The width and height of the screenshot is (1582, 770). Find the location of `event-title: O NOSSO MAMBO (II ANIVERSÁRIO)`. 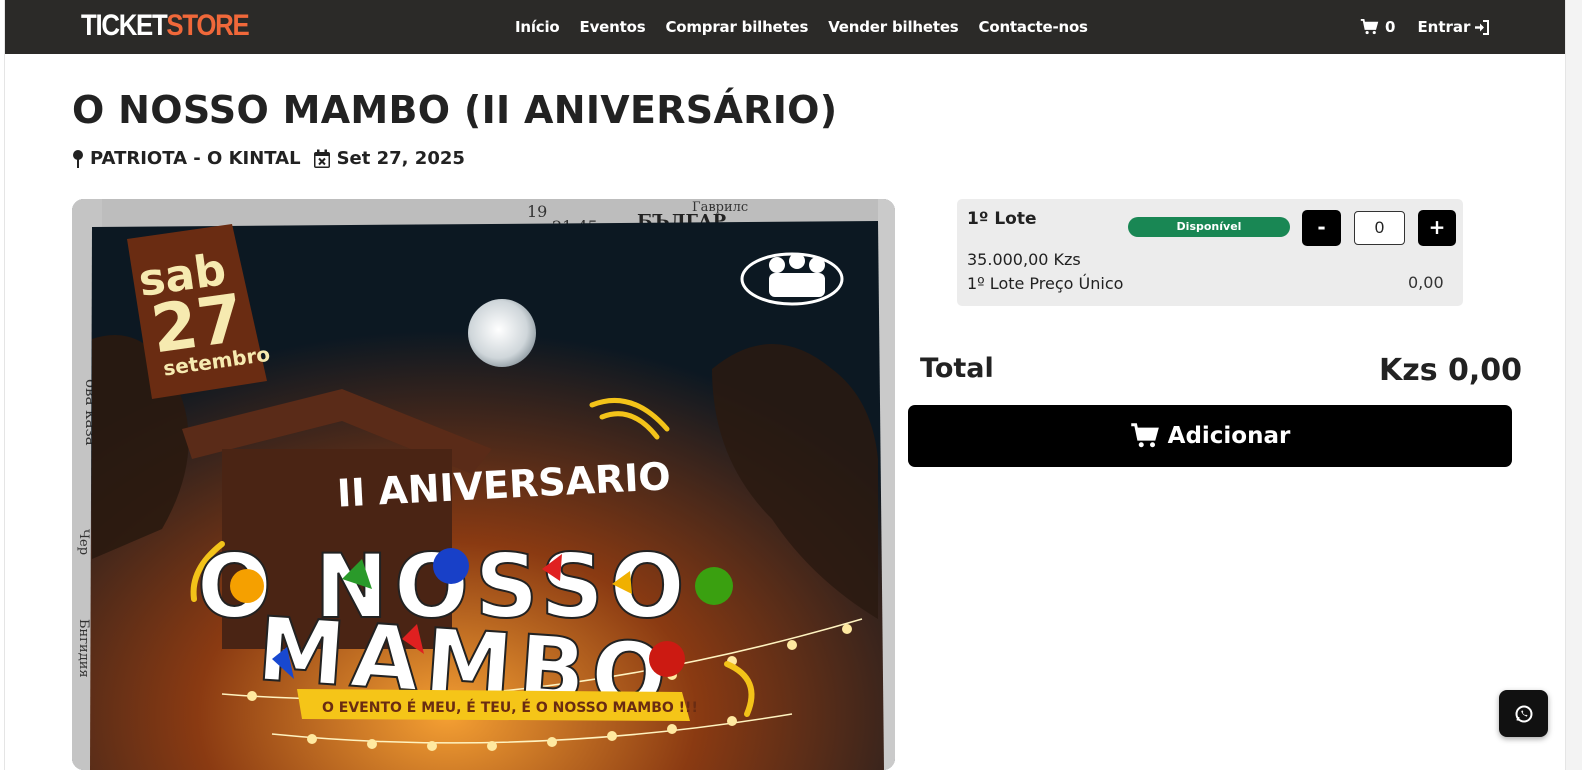

event-title: O NOSSO MAMBO (II ANIVERSÁRIO) is located at coordinates (455, 110).